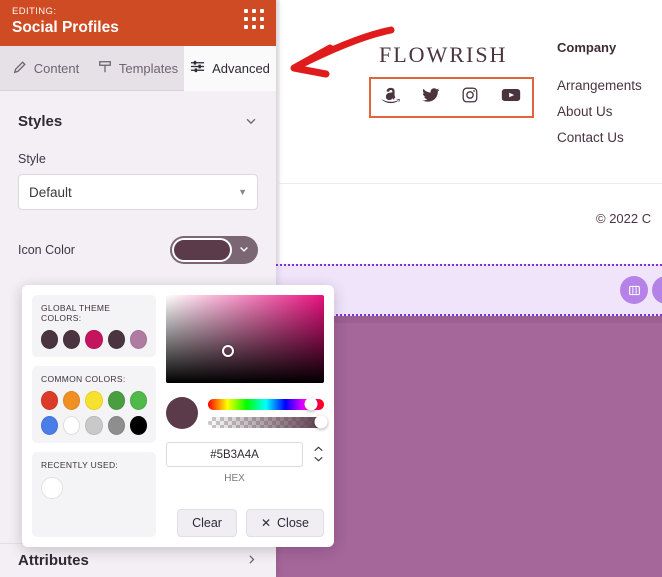 The height and width of the screenshot is (577, 662). Describe the element at coordinates (251, 561) in the screenshot. I see `chevron-right-icon` at that location.